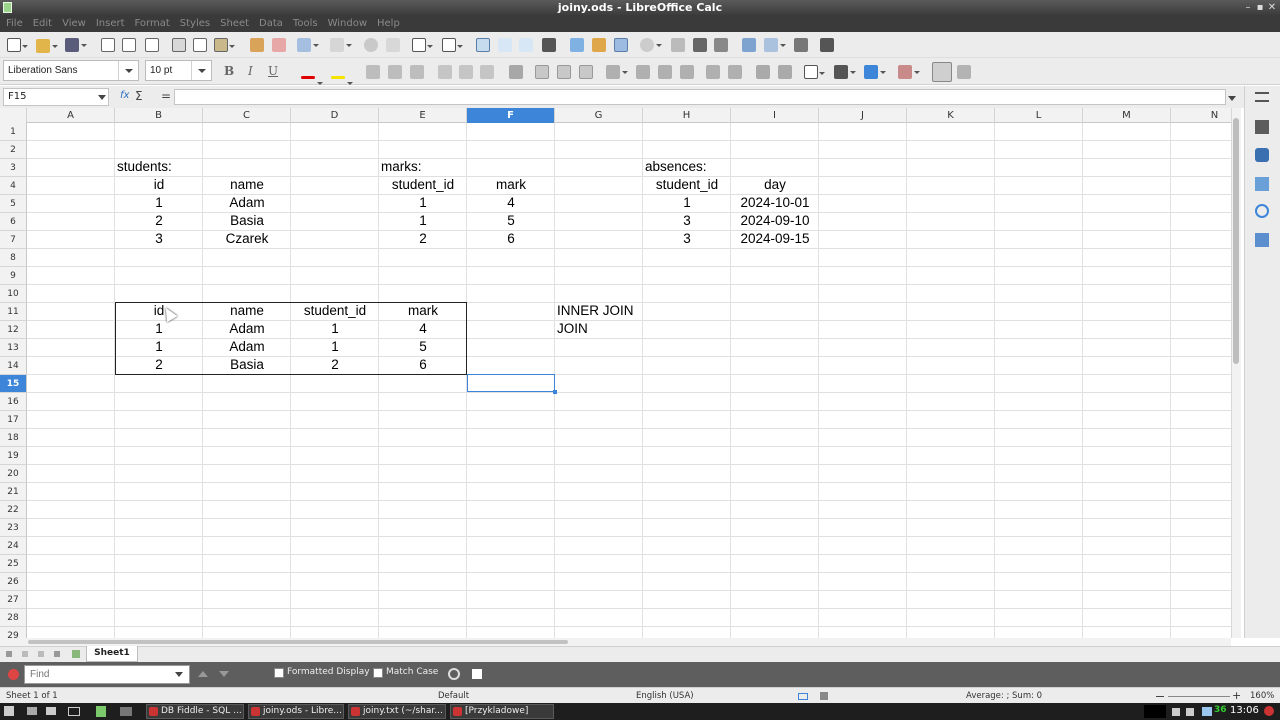 The height and width of the screenshot is (720, 1280). I want to click on hyperlink-icon, so click(678, 45).